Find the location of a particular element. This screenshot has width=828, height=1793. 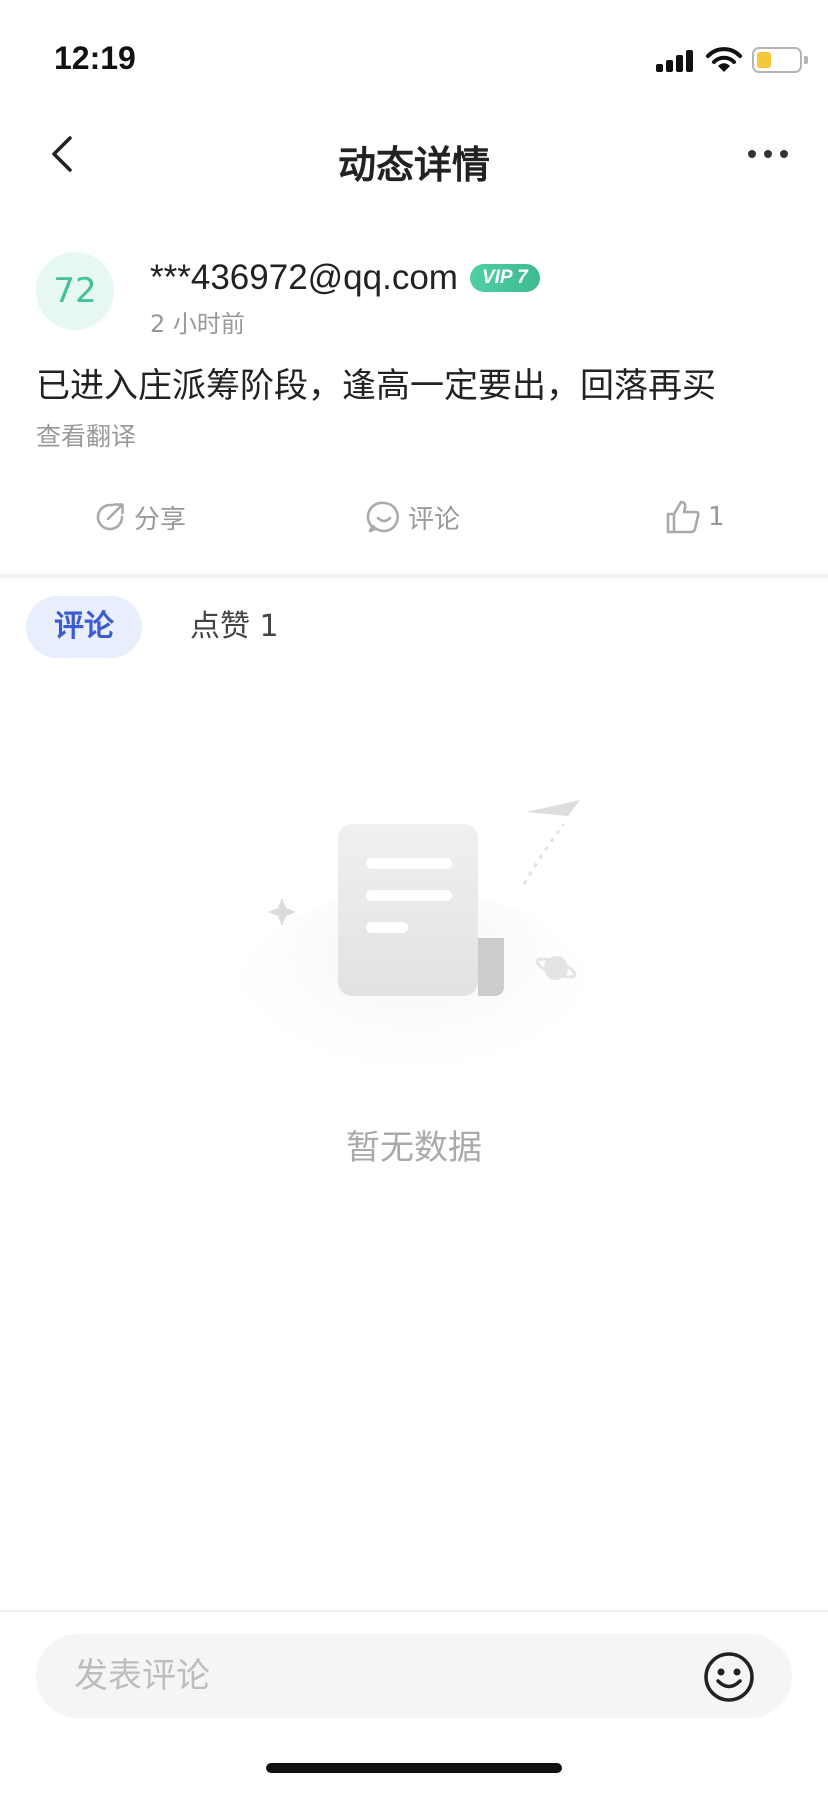

page-title: 动态详情 is located at coordinates (413, 165).